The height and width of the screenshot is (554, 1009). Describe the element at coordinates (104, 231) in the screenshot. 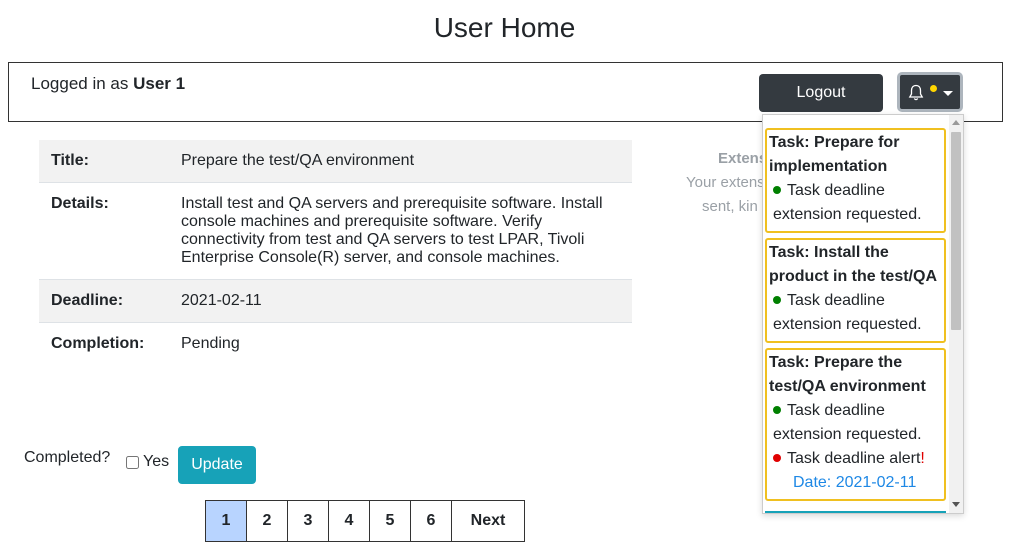

I see `details-label: Details:` at that location.